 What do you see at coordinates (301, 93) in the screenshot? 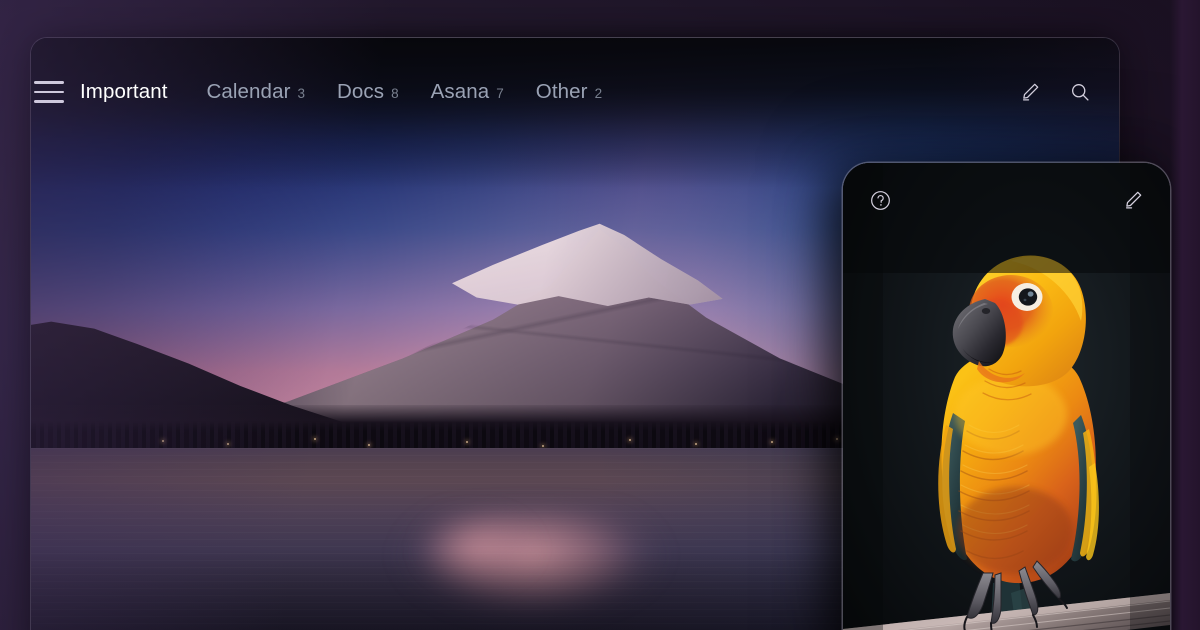
I see `tab-badge: 3` at bounding box center [301, 93].